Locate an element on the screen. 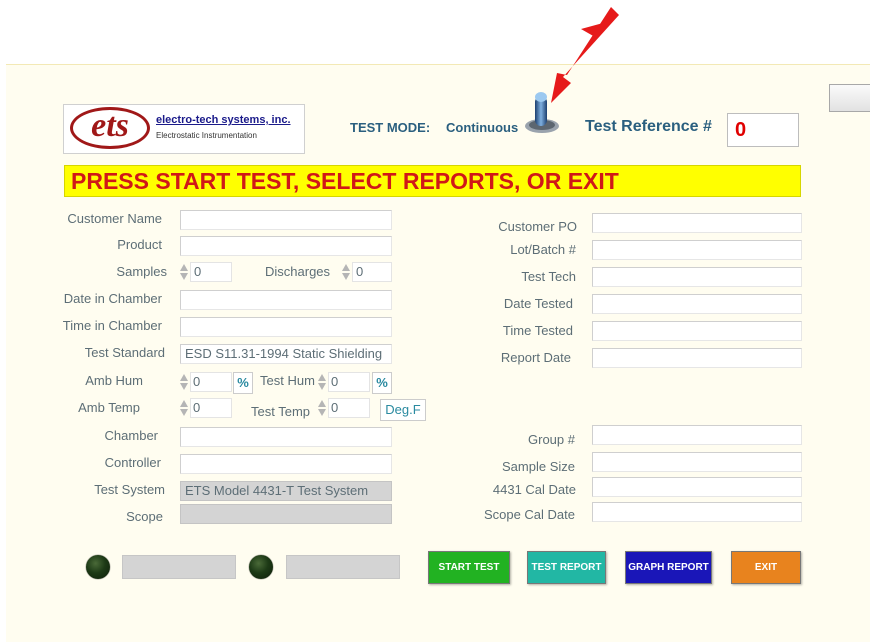  cal-date-4431-input is located at coordinates (697, 487).